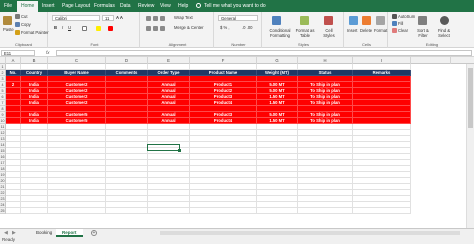 The width and height of the screenshot is (474, 244). What do you see at coordinates (155, 18) in the screenshot?
I see `align-middle-icon` at bounding box center [155, 18].